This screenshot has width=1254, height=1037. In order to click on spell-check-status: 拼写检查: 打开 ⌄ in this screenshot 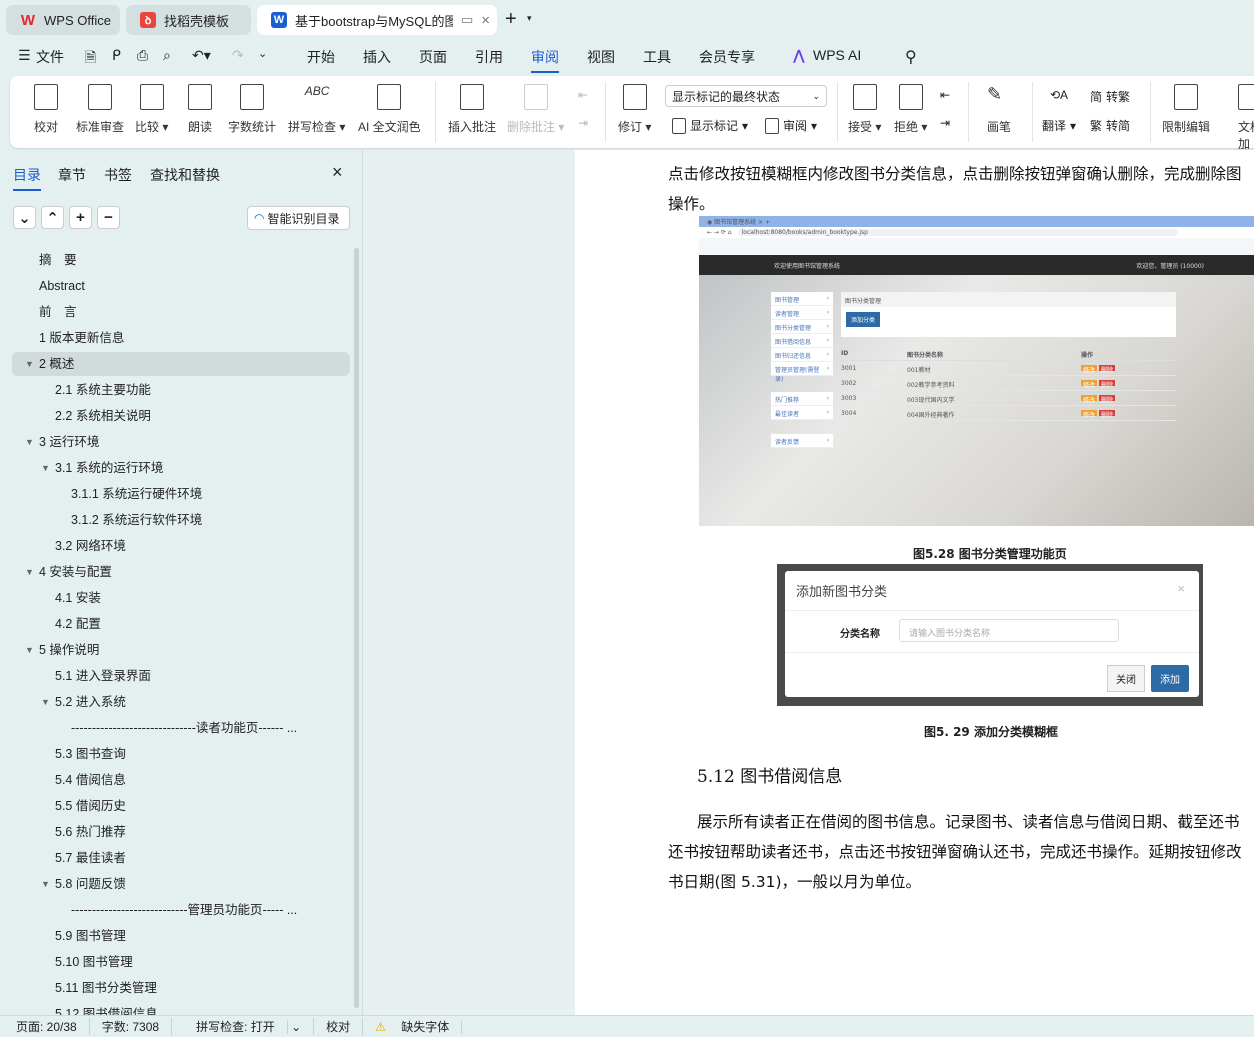, I will do `click(243, 1026)`.